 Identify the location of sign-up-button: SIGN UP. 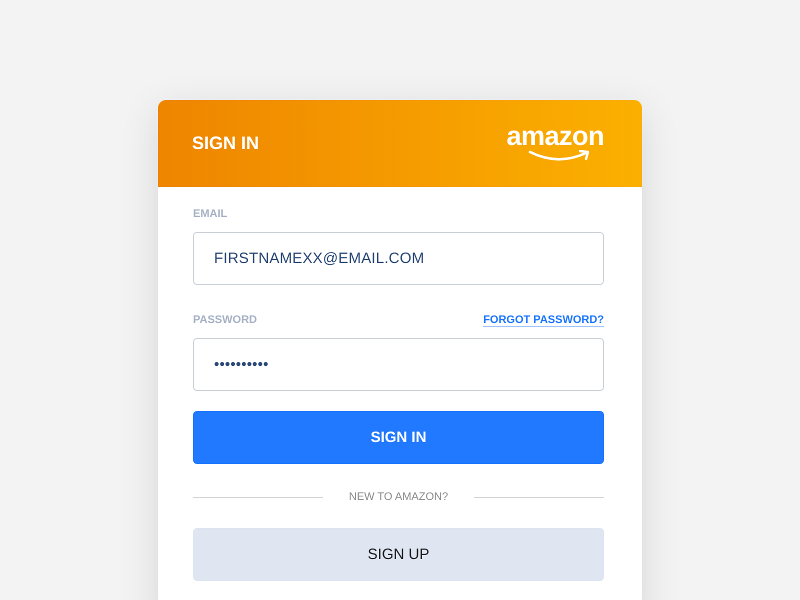
(398, 554).